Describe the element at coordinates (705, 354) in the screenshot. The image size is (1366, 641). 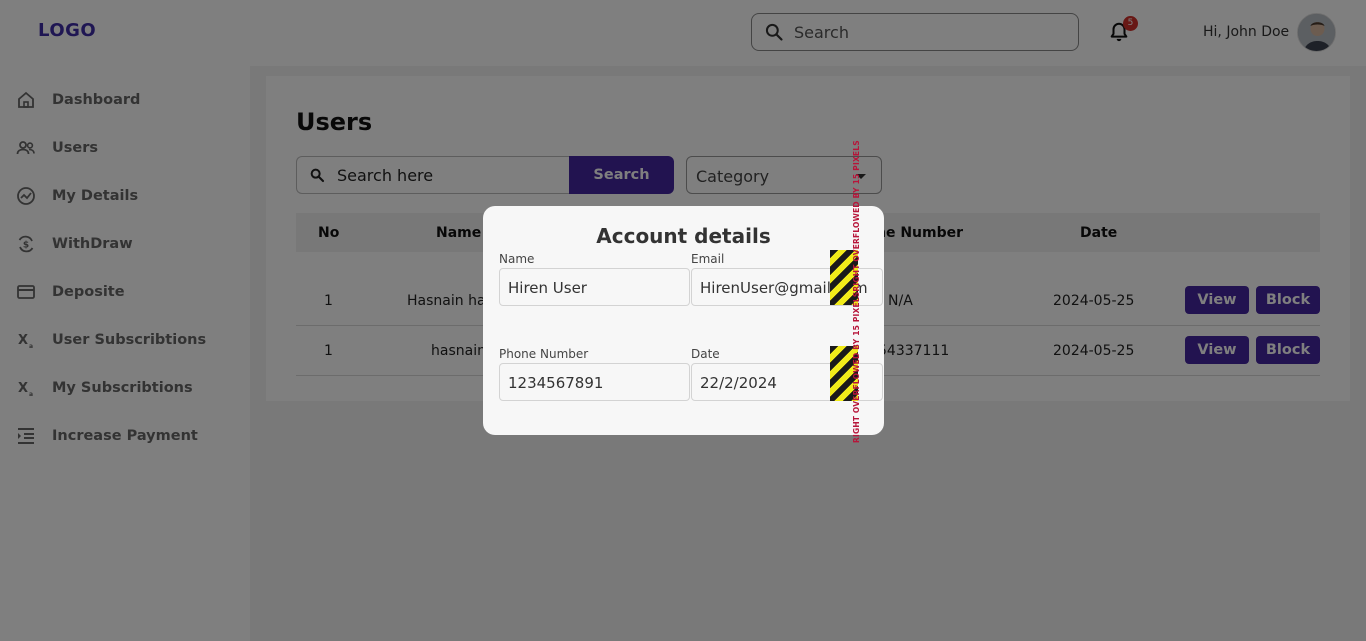
I see `date-label: Date` at that location.